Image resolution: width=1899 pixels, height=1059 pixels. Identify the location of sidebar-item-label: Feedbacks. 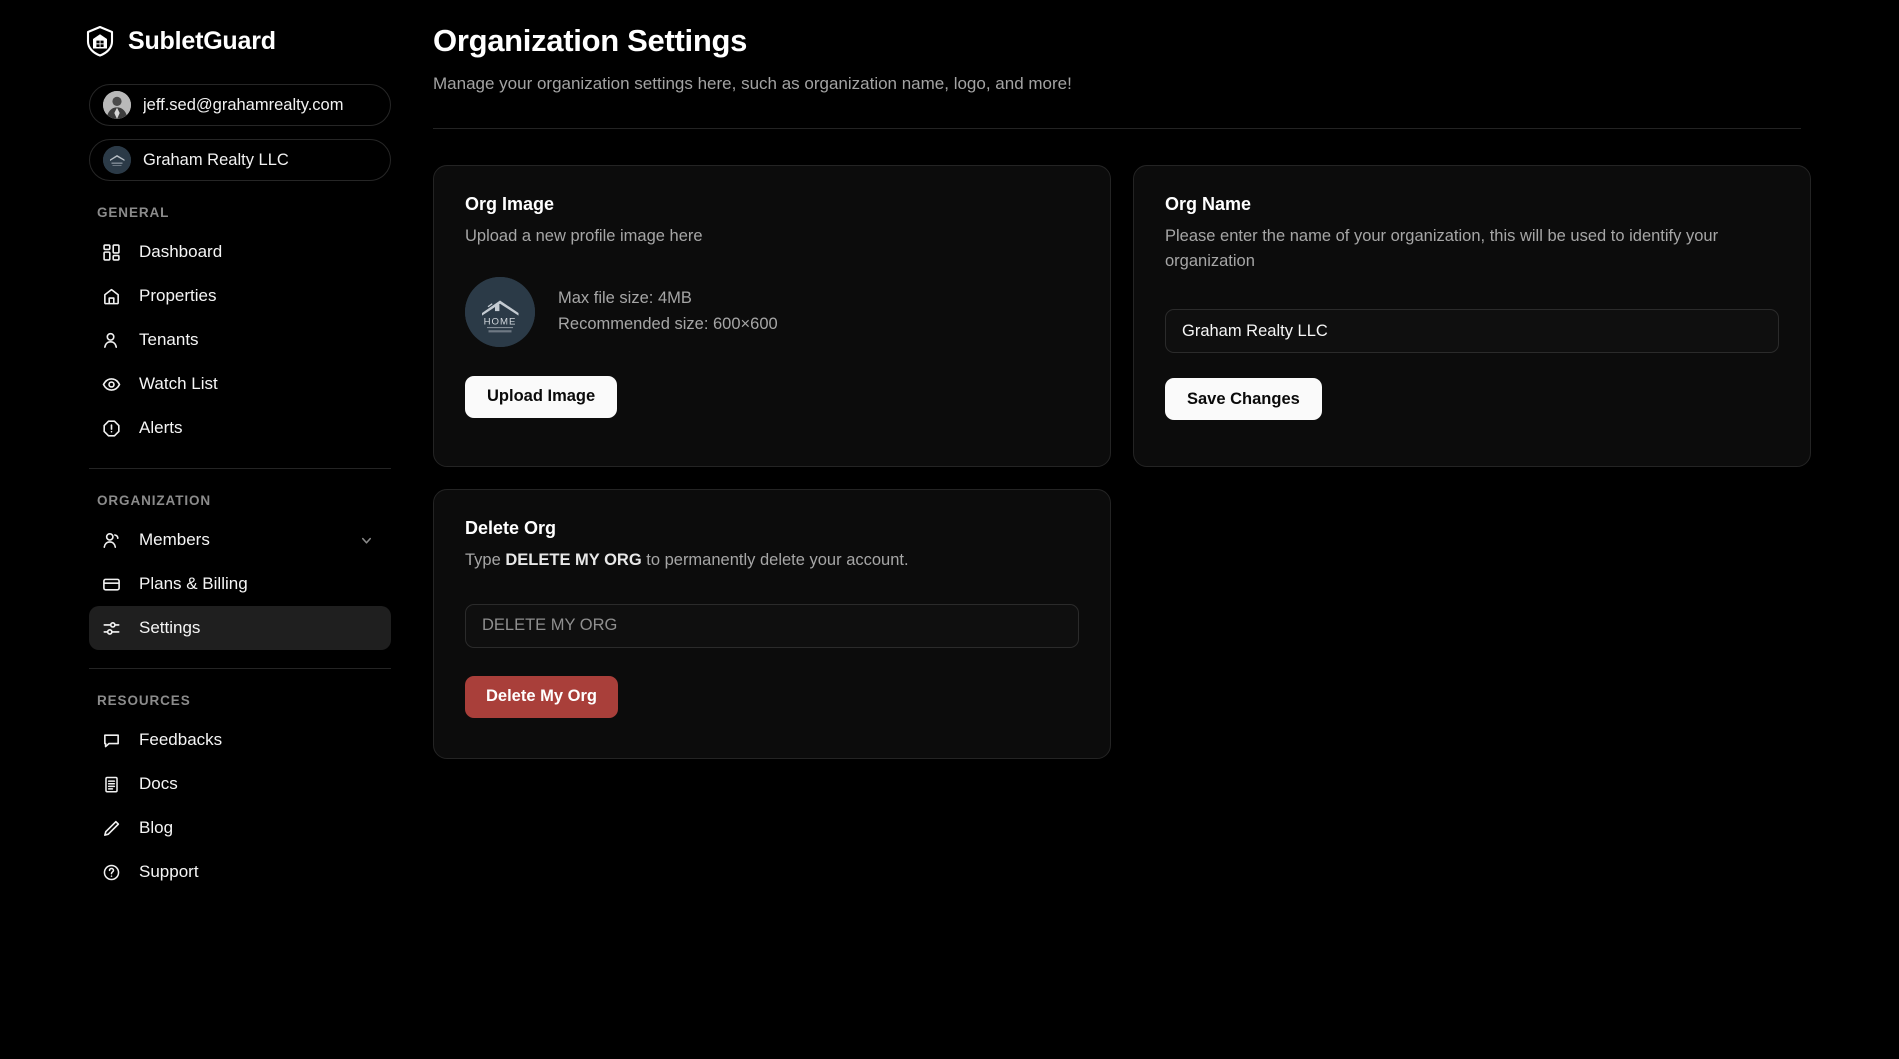
(181, 739).